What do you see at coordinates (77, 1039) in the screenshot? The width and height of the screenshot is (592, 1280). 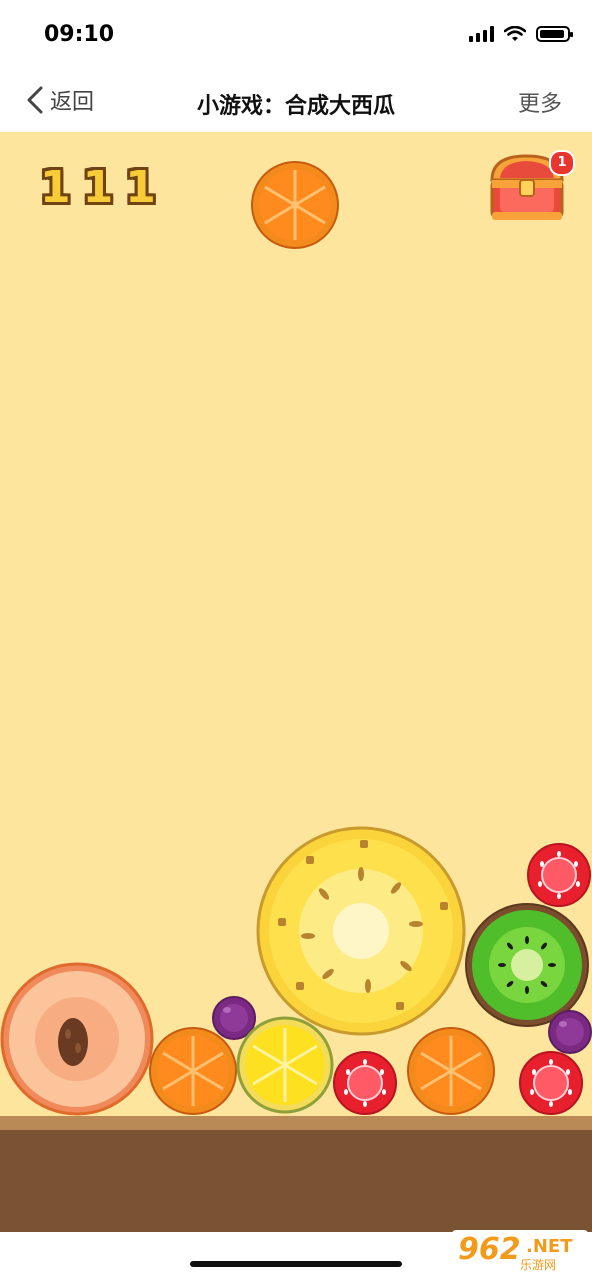 I see `fruit-peach` at bounding box center [77, 1039].